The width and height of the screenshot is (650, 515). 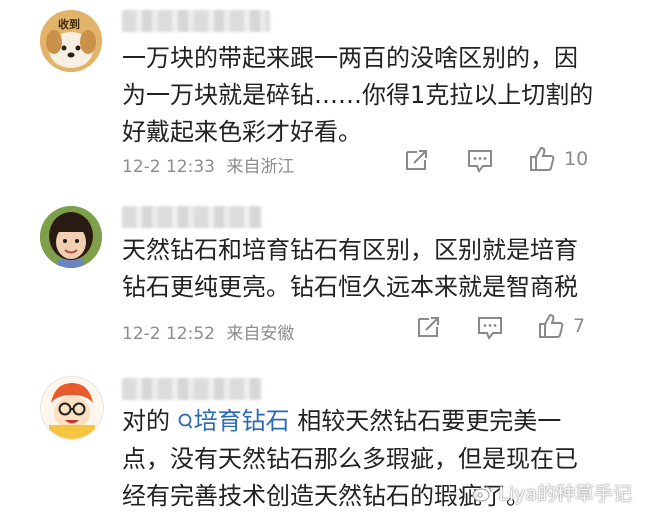 I want to click on like-count: 10, so click(x=576, y=159).